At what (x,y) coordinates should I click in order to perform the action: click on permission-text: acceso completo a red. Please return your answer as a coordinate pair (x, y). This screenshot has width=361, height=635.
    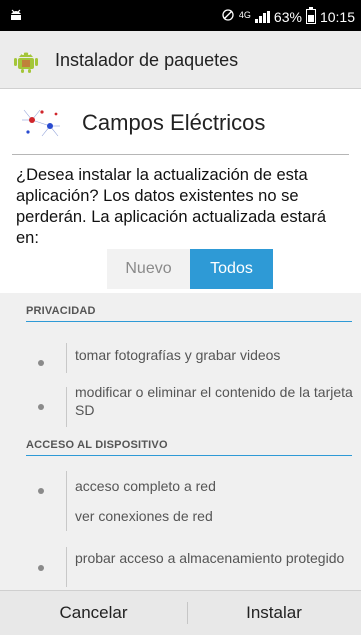
    Looking at the image, I should click on (145, 486).